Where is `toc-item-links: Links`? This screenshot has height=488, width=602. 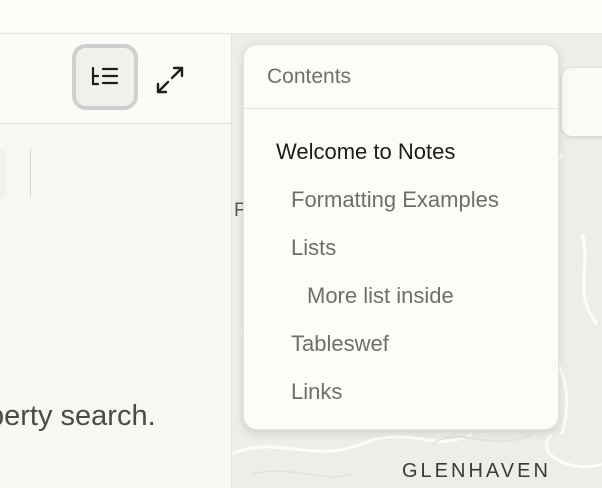 toc-item-links: Links is located at coordinates (316, 392).